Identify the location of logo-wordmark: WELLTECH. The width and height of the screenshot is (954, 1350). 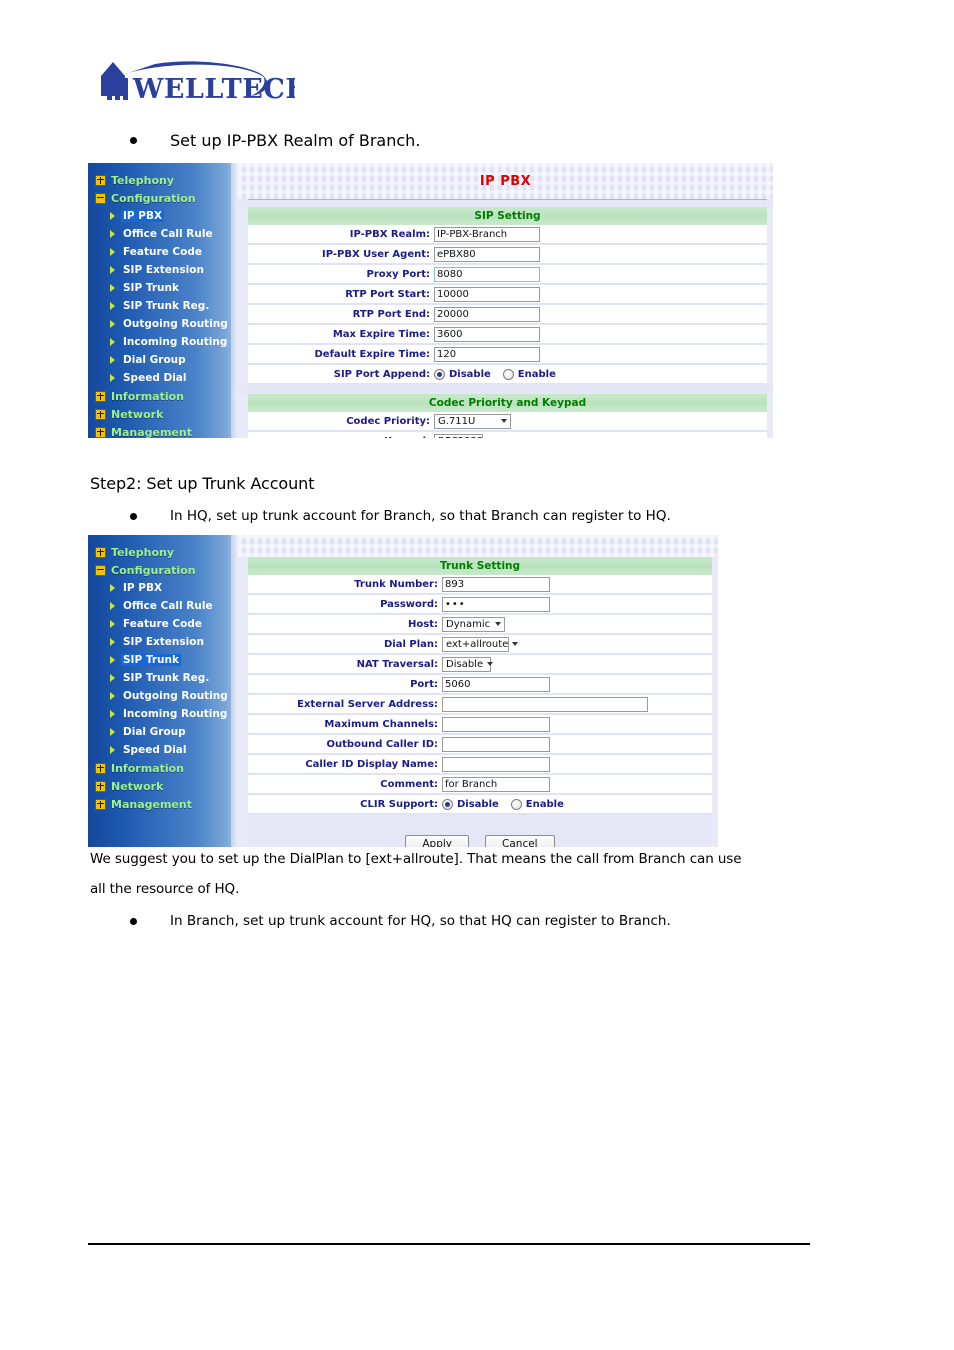
(213, 89).